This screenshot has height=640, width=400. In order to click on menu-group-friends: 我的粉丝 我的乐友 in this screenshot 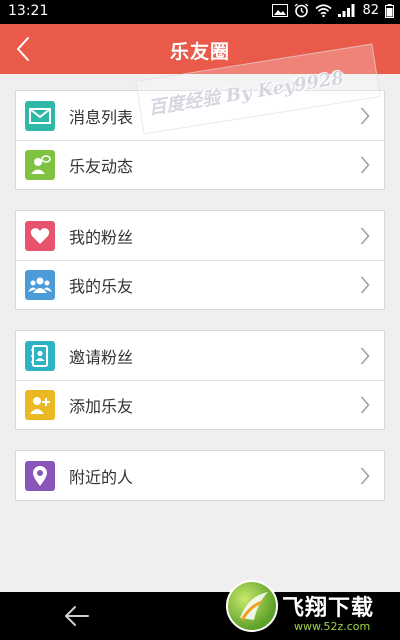, I will do `click(200, 260)`.